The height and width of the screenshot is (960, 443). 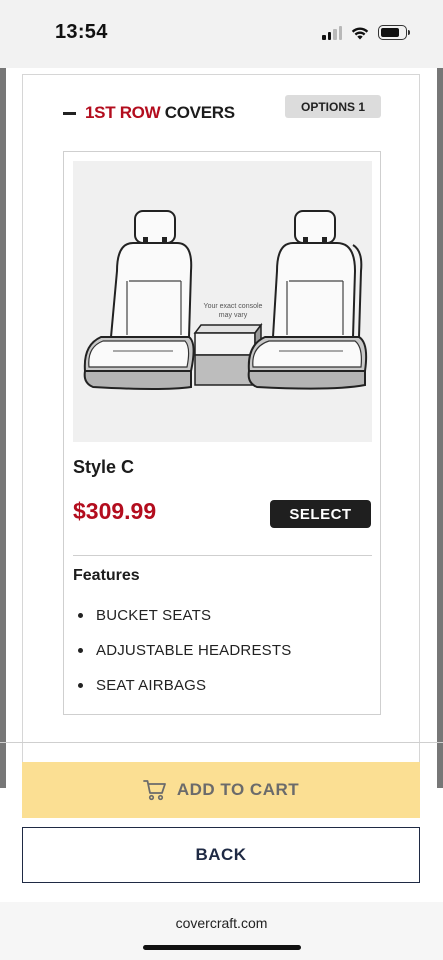 I want to click on image-caption-line1: Your exact console, so click(x=233, y=306).